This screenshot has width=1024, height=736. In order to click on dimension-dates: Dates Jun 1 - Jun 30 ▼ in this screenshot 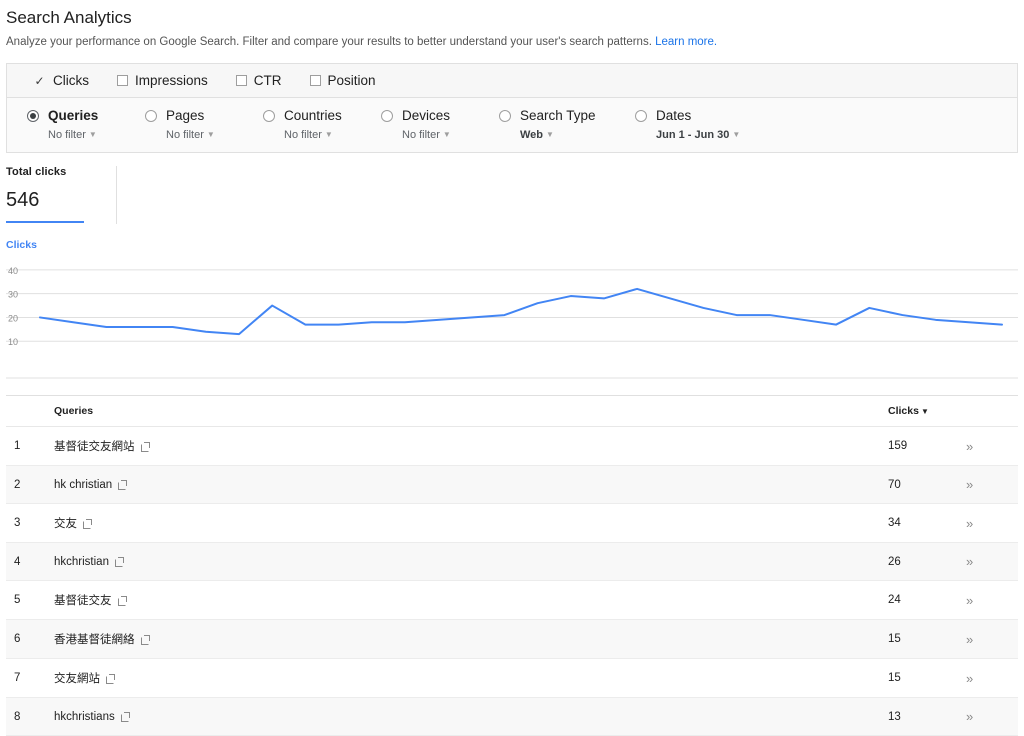, I will do `click(703, 124)`.